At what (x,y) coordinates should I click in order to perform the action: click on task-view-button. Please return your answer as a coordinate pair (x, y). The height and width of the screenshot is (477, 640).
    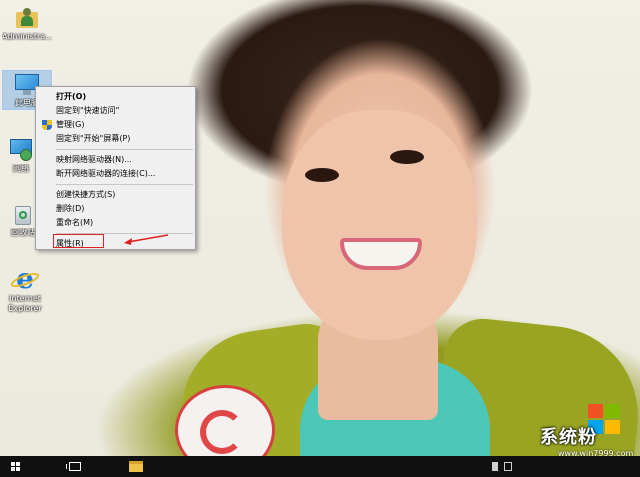
    Looking at the image, I should click on (55, 466).